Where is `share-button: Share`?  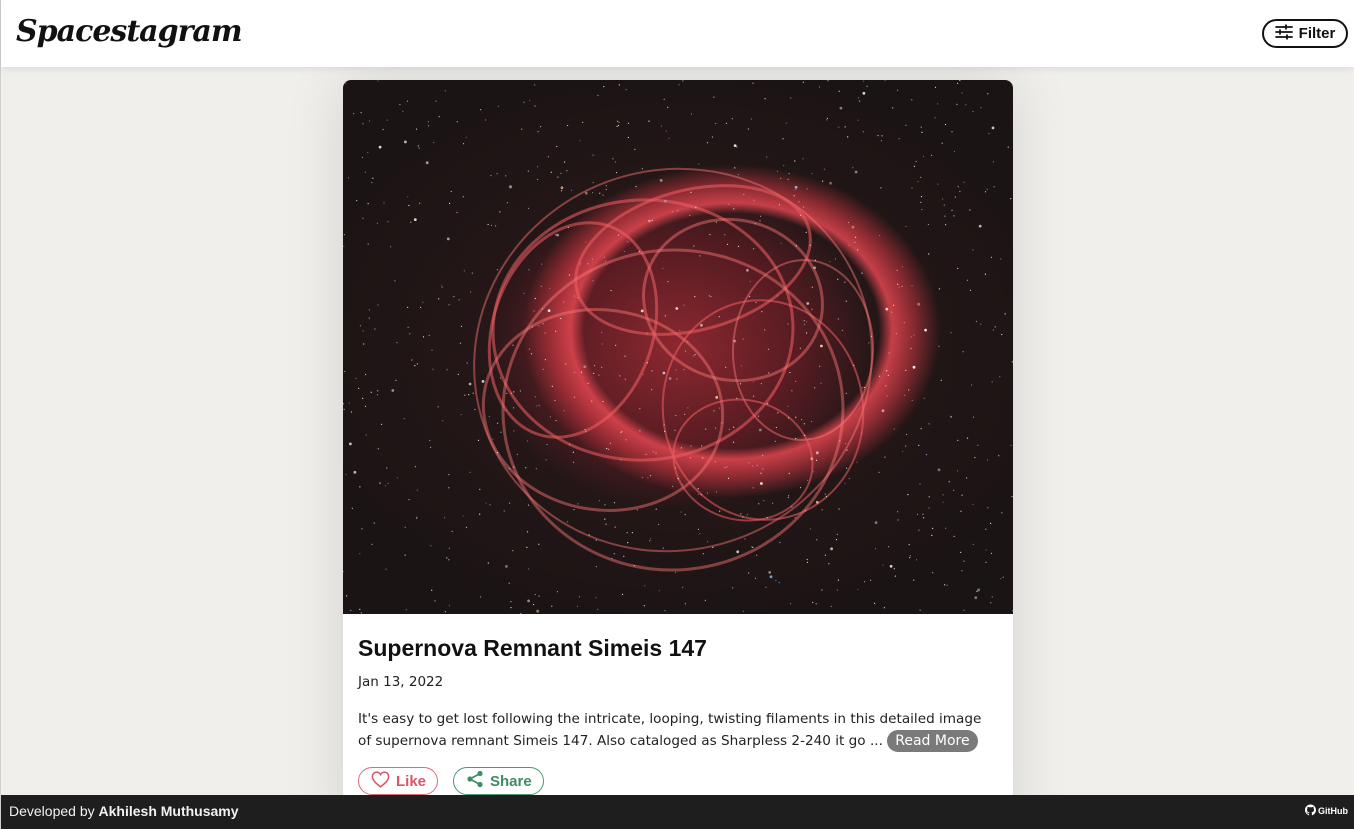
share-button: Share is located at coordinates (498, 781).